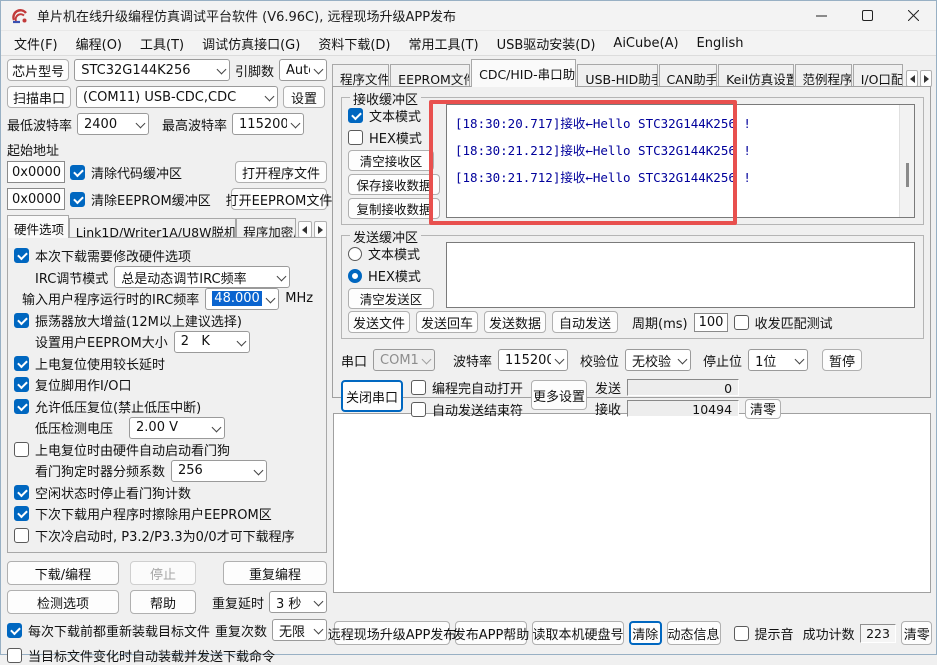 This screenshot has height=665, width=937. I want to click on publish-app-help-button: 发布APP帮助, so click(491, 633).